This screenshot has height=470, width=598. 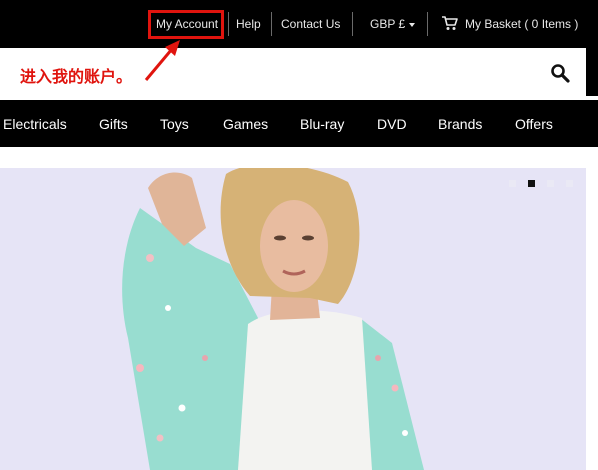 What do you see at coordinates (450, 23) in the screenshot?
I see `cart-icon` at bounding box center [450, 23].